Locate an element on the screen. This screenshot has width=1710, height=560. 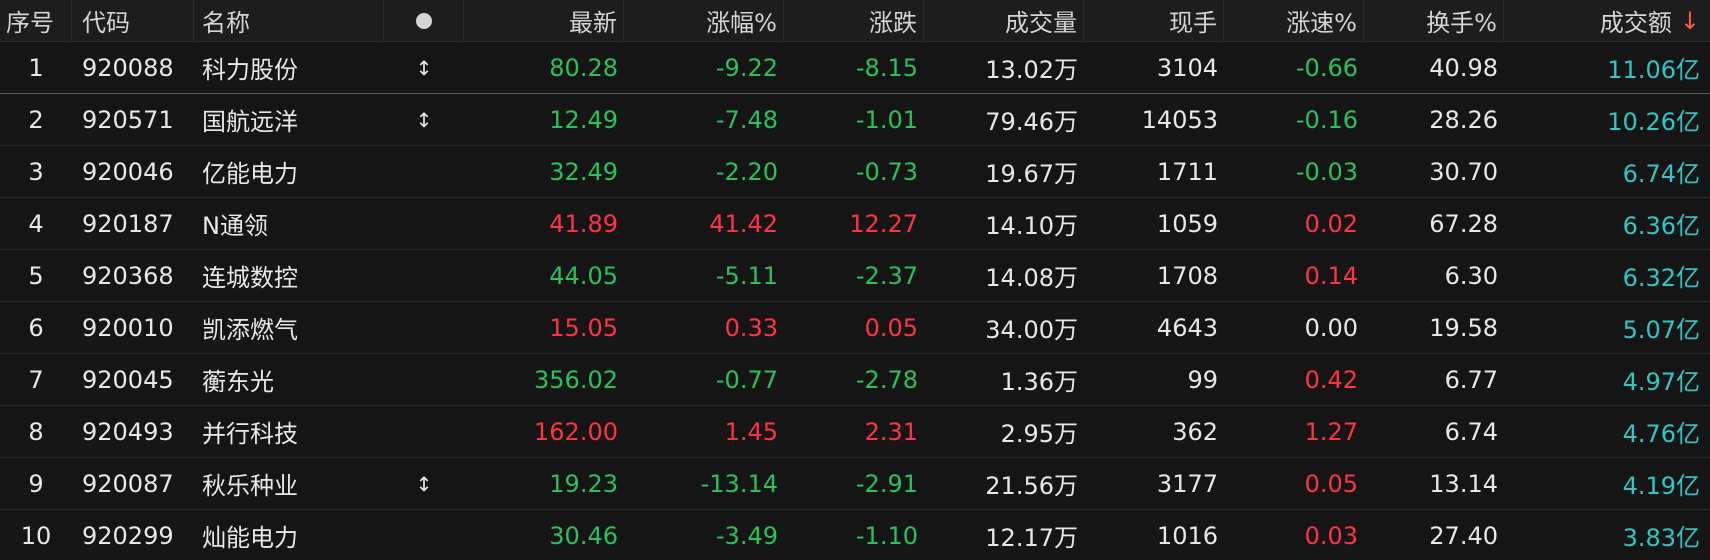
cell-speed: 0.03 is located at coordinates (1331, 535).